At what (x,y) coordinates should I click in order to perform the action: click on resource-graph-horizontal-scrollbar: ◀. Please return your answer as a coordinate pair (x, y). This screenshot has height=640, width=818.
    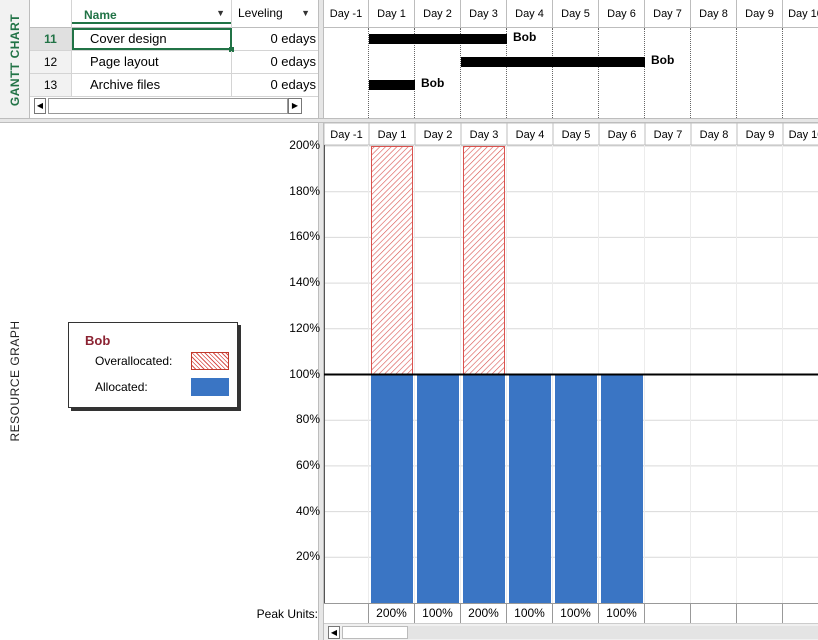
    Looking at the image, I should click on (571, 631).